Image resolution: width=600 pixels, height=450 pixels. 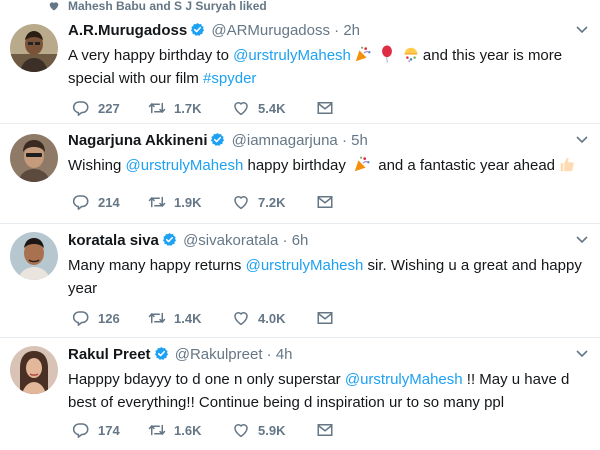 I want to click on timestamp: 4h, so click(x=284, y=354).